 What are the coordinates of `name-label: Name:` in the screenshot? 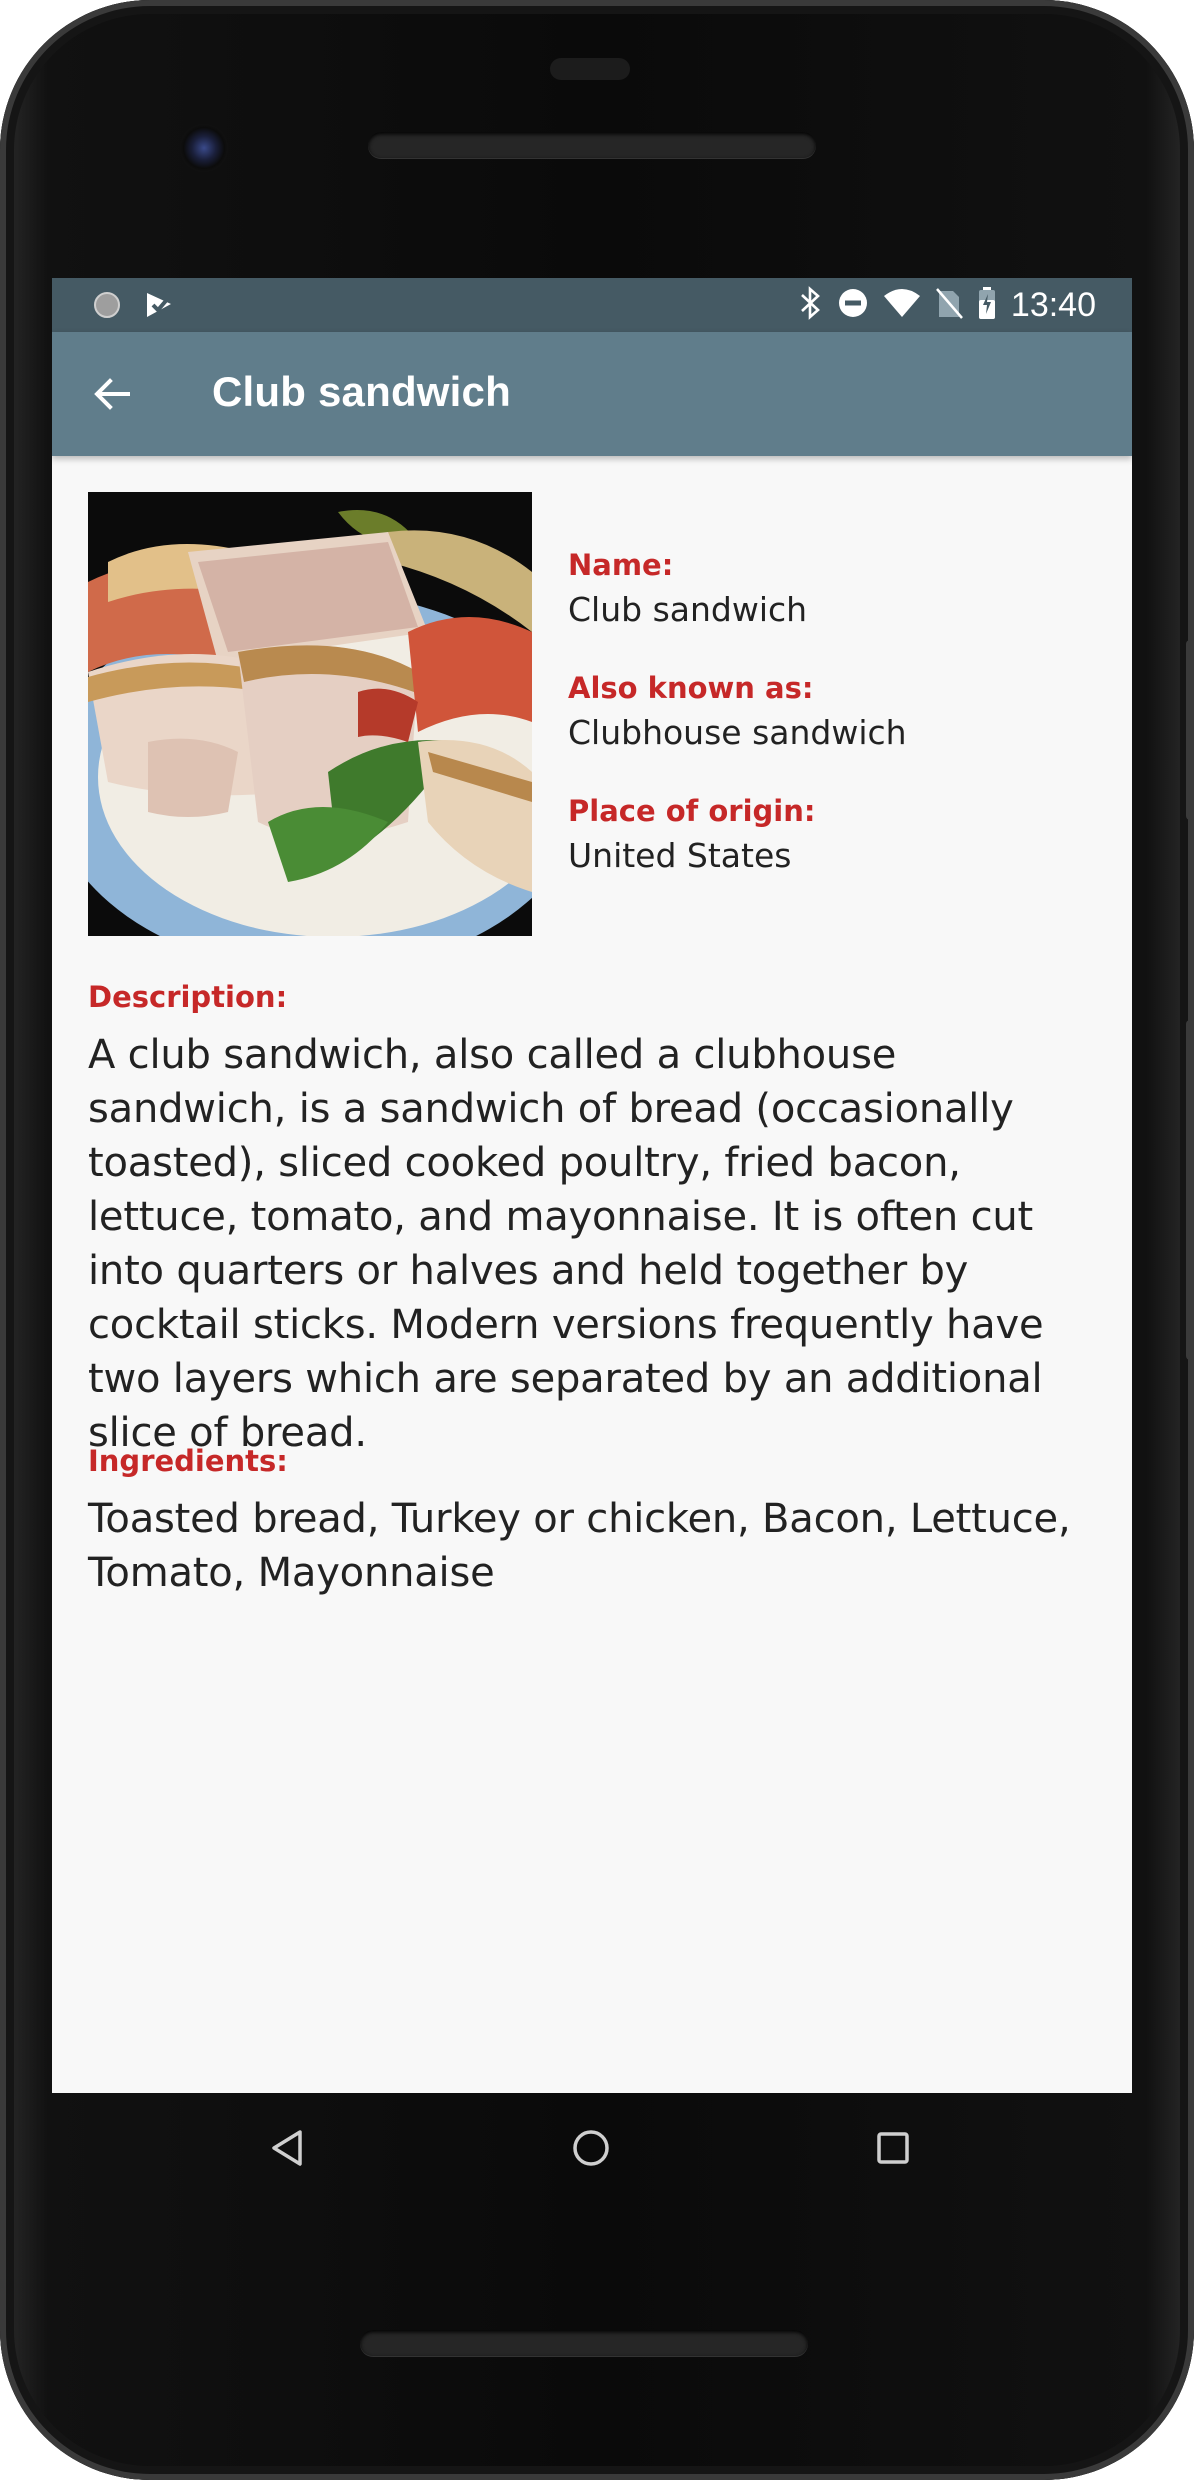 It's located at (621, 565).